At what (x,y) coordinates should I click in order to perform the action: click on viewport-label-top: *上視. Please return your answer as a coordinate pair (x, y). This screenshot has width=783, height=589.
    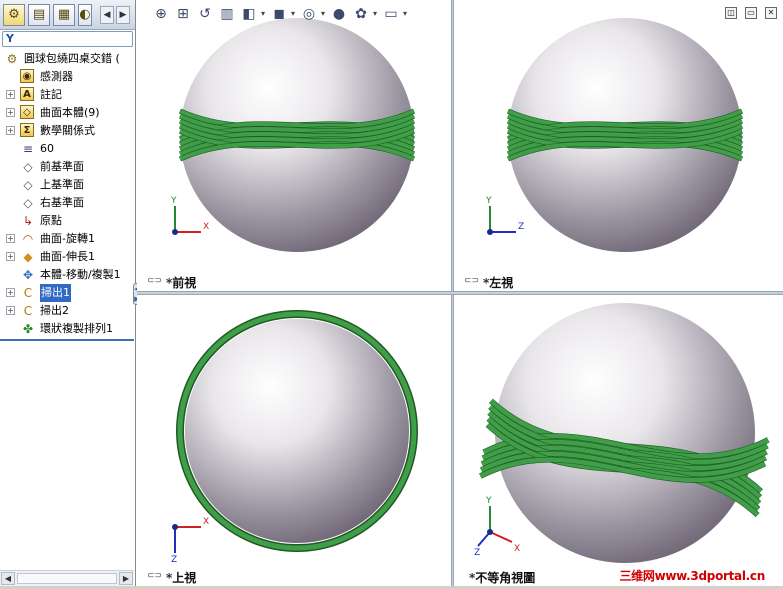
    Looking at the image, I should click on (181, 578).